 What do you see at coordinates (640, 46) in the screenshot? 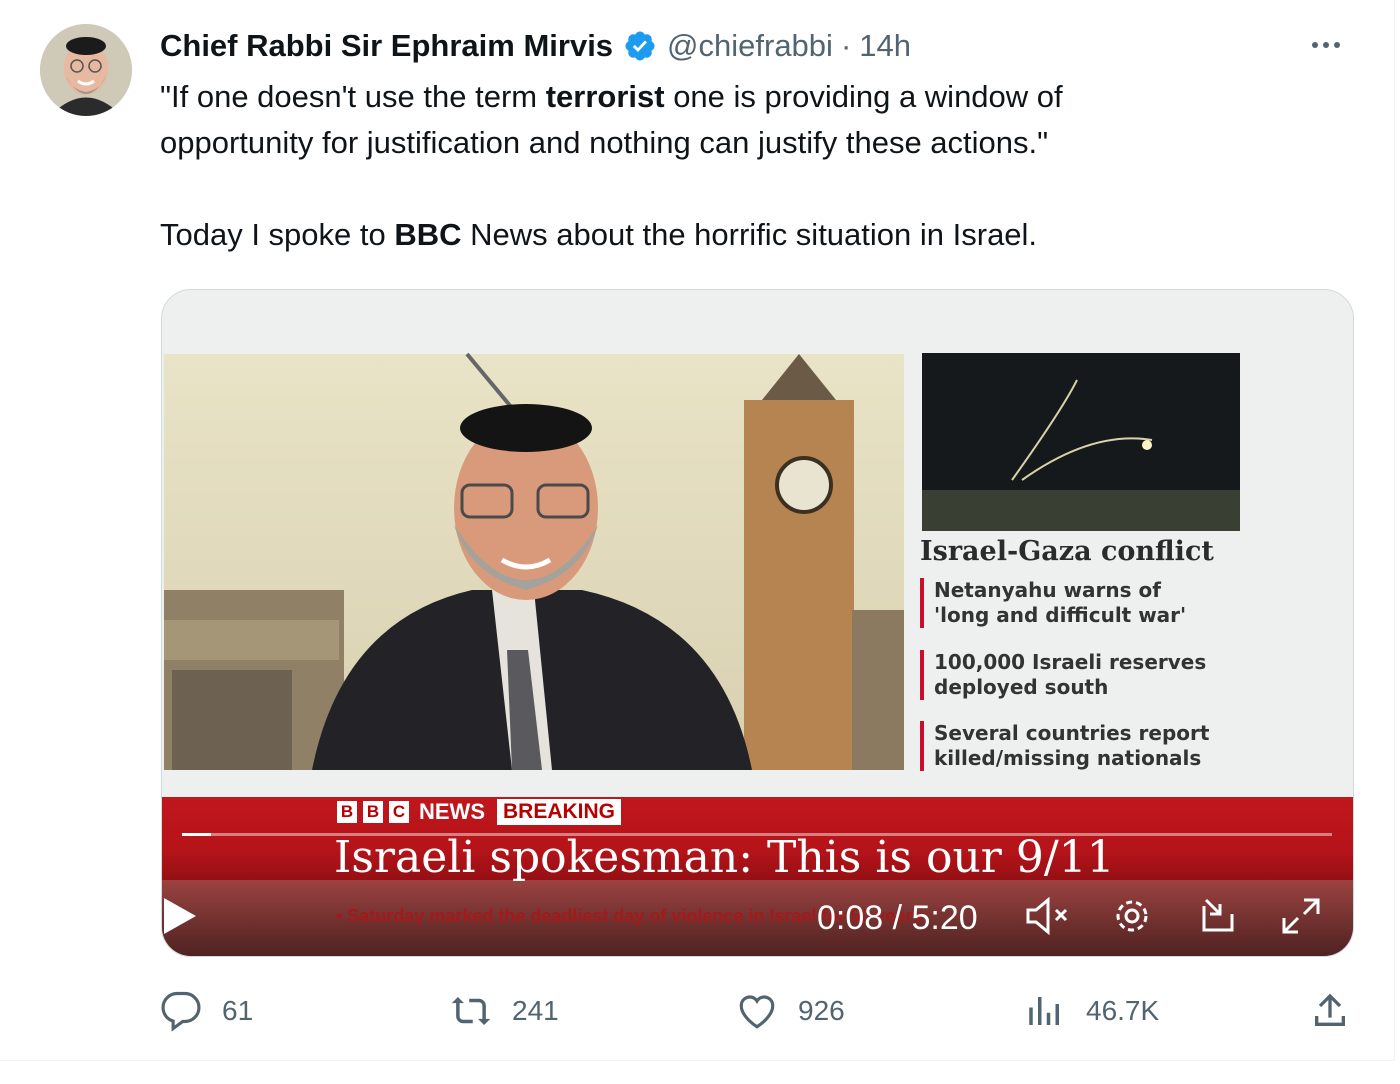
I see `verified-badge-icon` at bounding box center [640, 46].